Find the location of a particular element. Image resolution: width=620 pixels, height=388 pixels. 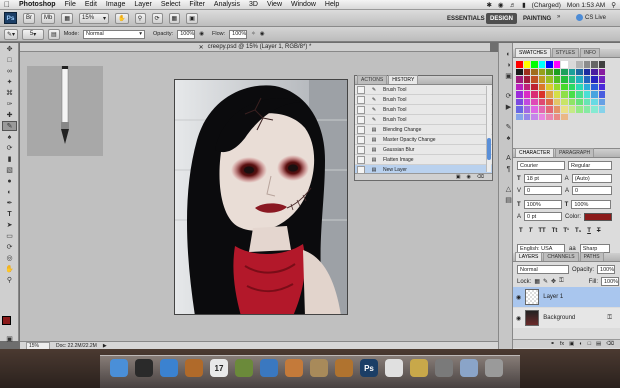

photos-icon is located at coordinates (319, 368).